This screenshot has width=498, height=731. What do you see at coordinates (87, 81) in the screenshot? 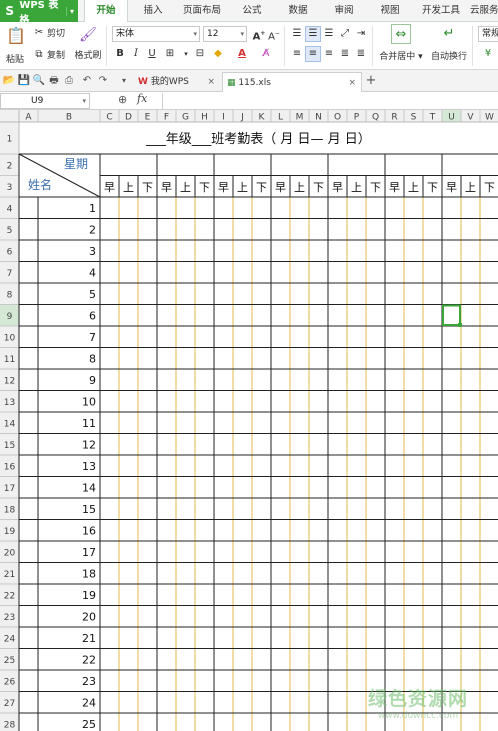
I see `undo-icon: ↶` at bounding box center [87, 81].